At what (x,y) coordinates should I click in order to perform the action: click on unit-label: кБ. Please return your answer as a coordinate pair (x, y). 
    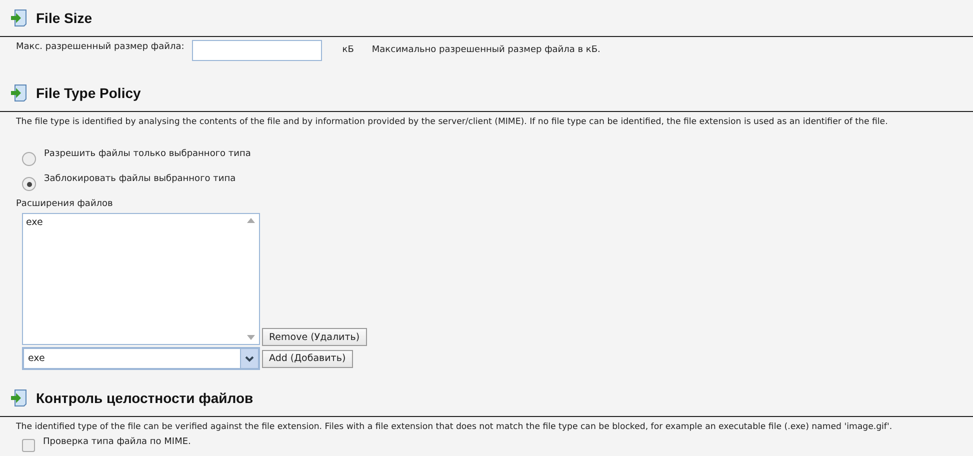
    Looking at the image, I should click on (348, 49).